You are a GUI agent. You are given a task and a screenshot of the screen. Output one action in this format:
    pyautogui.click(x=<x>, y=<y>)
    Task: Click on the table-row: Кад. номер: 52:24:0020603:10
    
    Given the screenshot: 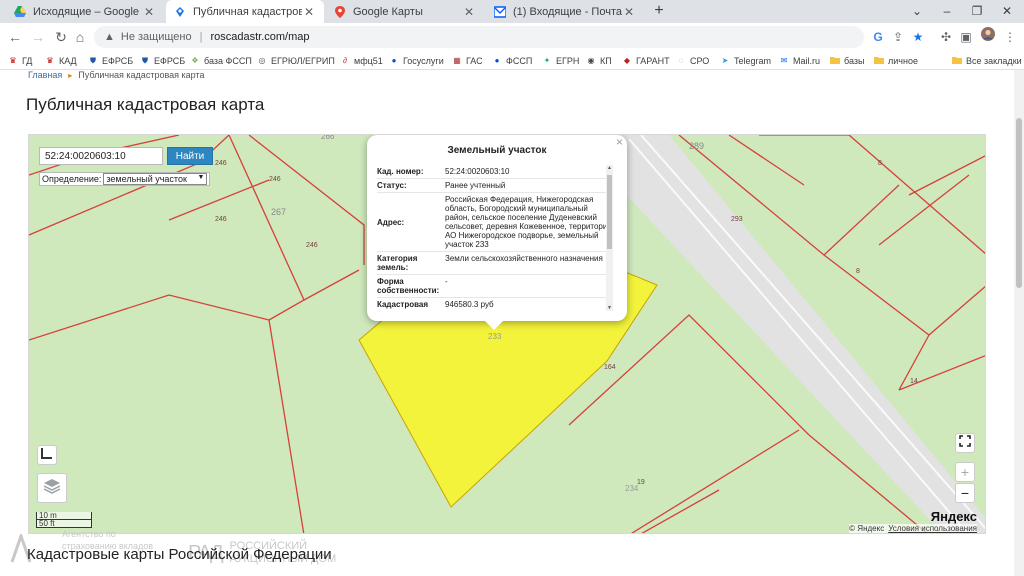 What is the action you would take?
    pyautogui.click(x=495, y=172)
    